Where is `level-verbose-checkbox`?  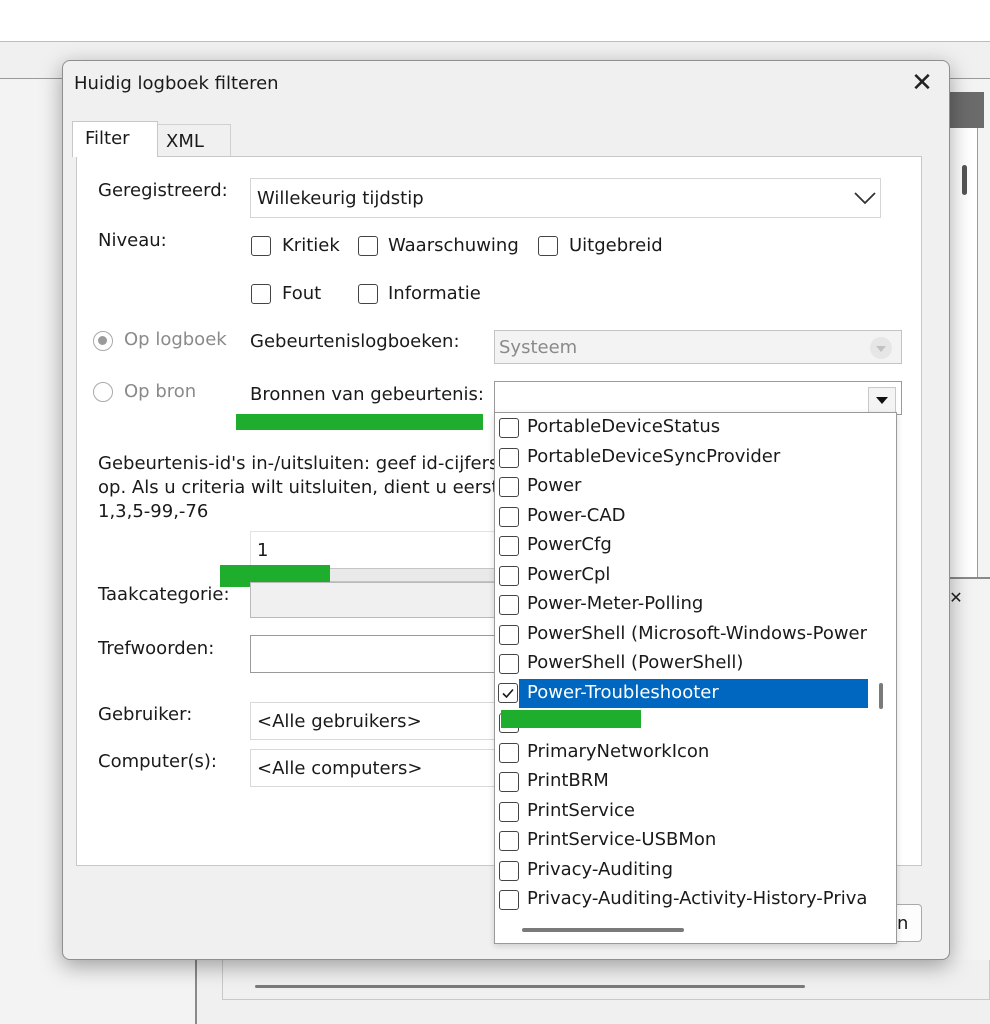
level-verbose-checkbox is located at coordinates (548, 246).